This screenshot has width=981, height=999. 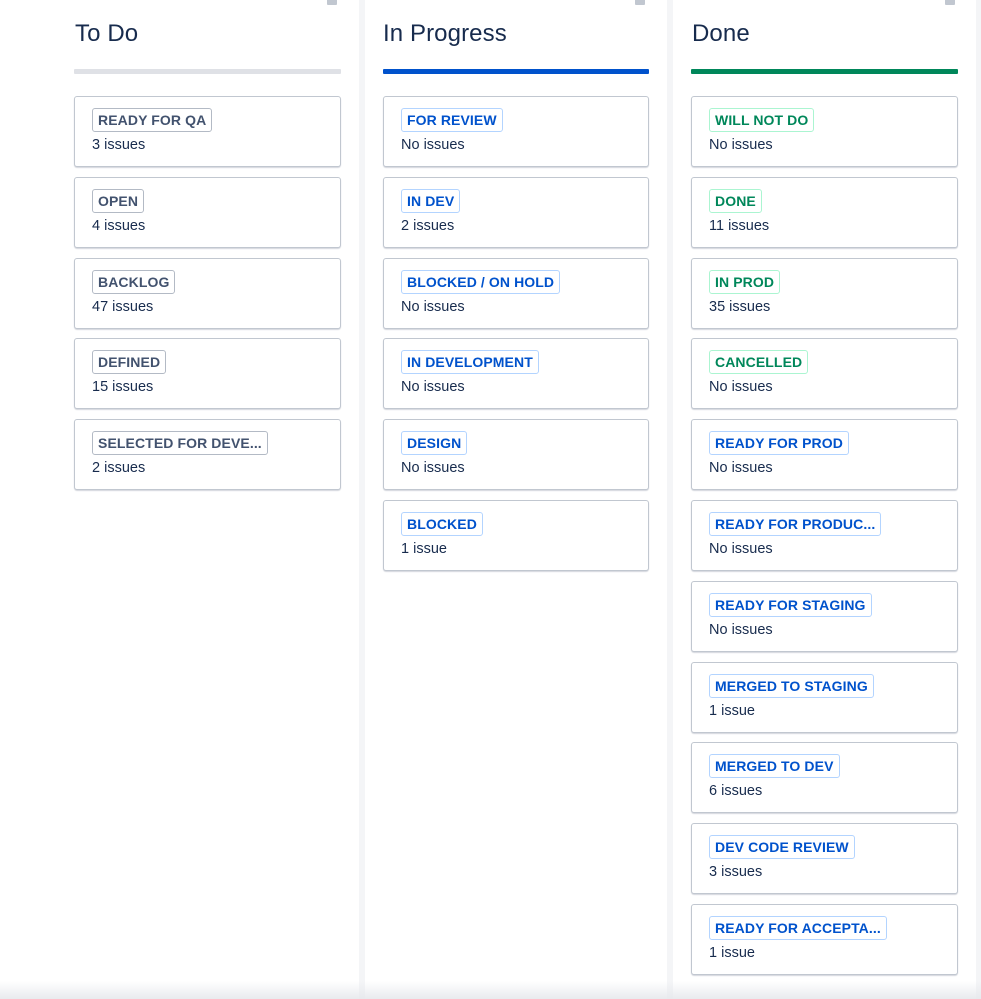 I want to click on status-card: IN PROD 35 issues, so click(x=824, y=293).